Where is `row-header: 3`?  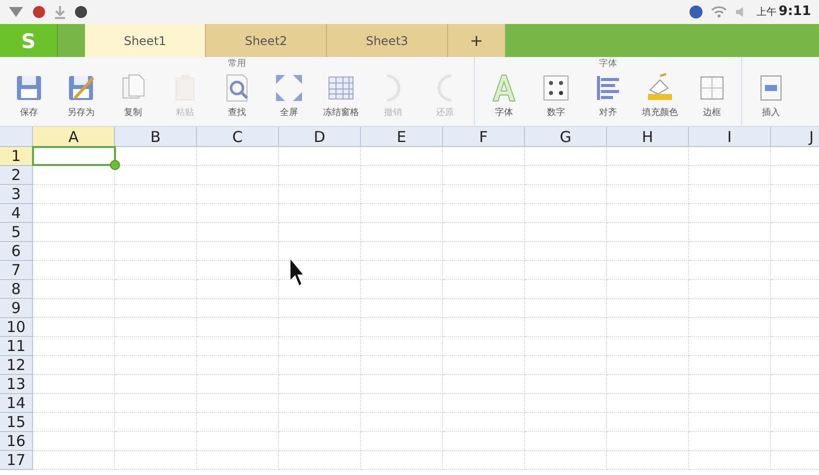
row-header: 3 is located at coordinates (16, 194).